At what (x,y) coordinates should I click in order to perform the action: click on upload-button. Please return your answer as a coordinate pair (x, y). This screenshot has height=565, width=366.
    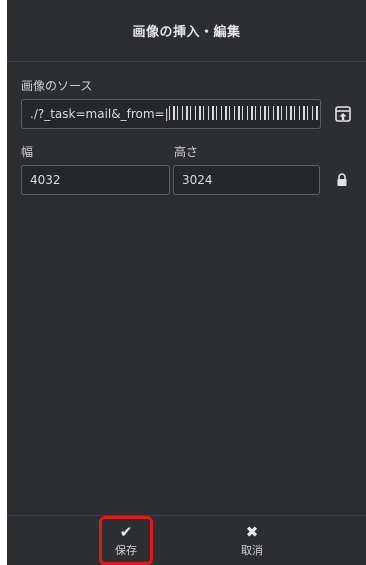
    Looking at the image, I should click on (343, 114).